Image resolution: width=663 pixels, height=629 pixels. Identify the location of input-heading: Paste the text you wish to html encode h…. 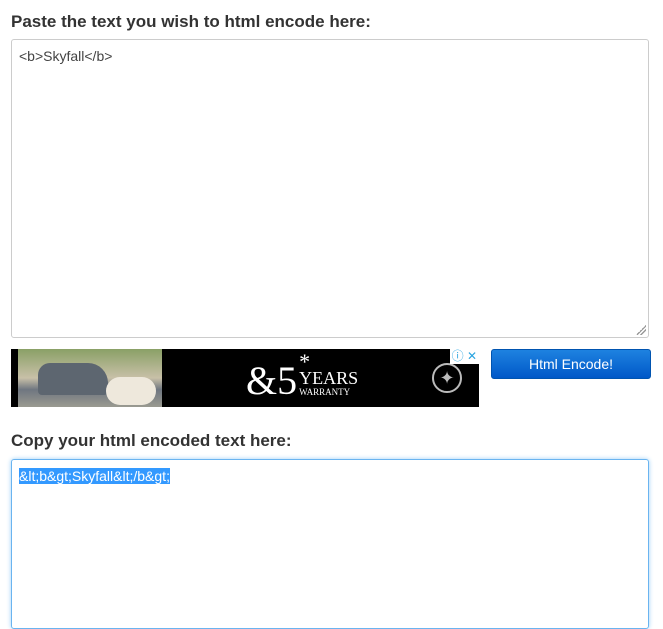
(191, 21).